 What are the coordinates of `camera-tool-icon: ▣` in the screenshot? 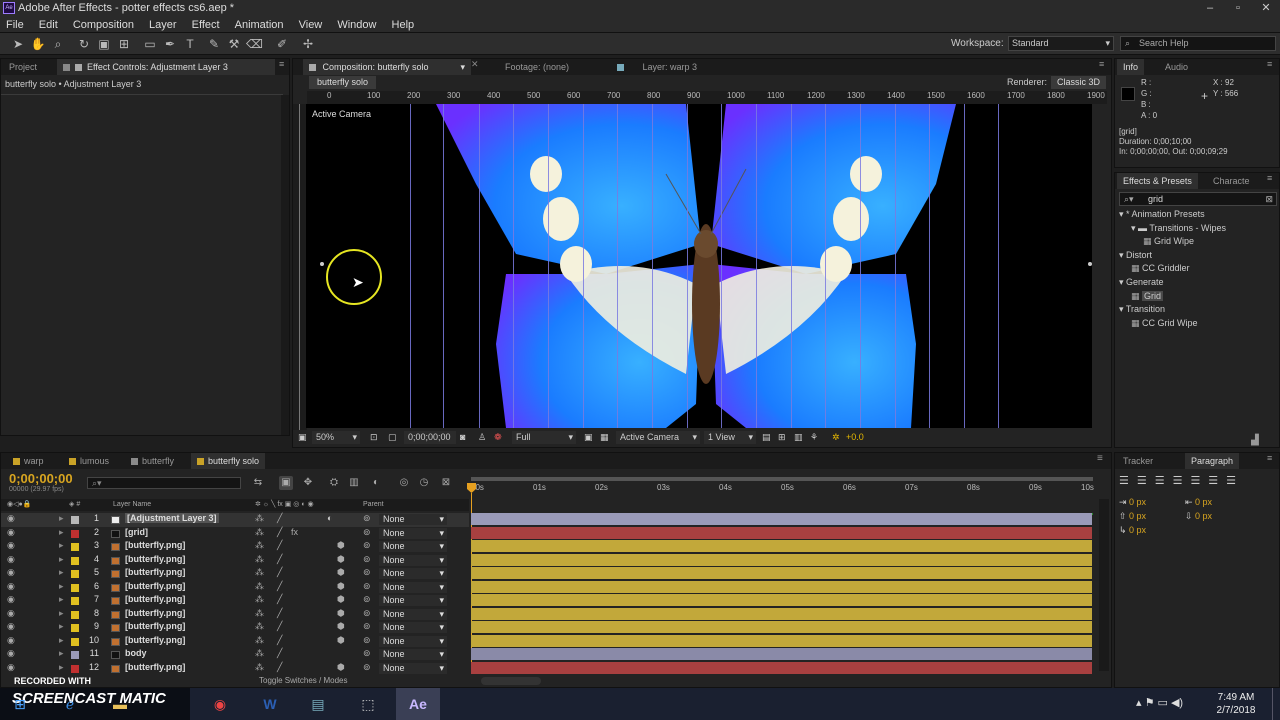 It's located at (104, 44).